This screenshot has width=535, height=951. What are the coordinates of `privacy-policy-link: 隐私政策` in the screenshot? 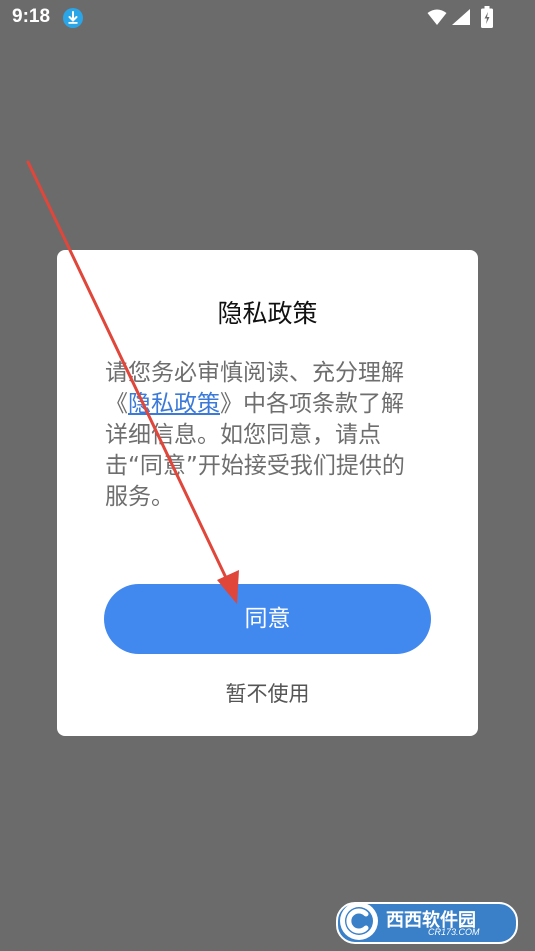 It's located at (174, 404).